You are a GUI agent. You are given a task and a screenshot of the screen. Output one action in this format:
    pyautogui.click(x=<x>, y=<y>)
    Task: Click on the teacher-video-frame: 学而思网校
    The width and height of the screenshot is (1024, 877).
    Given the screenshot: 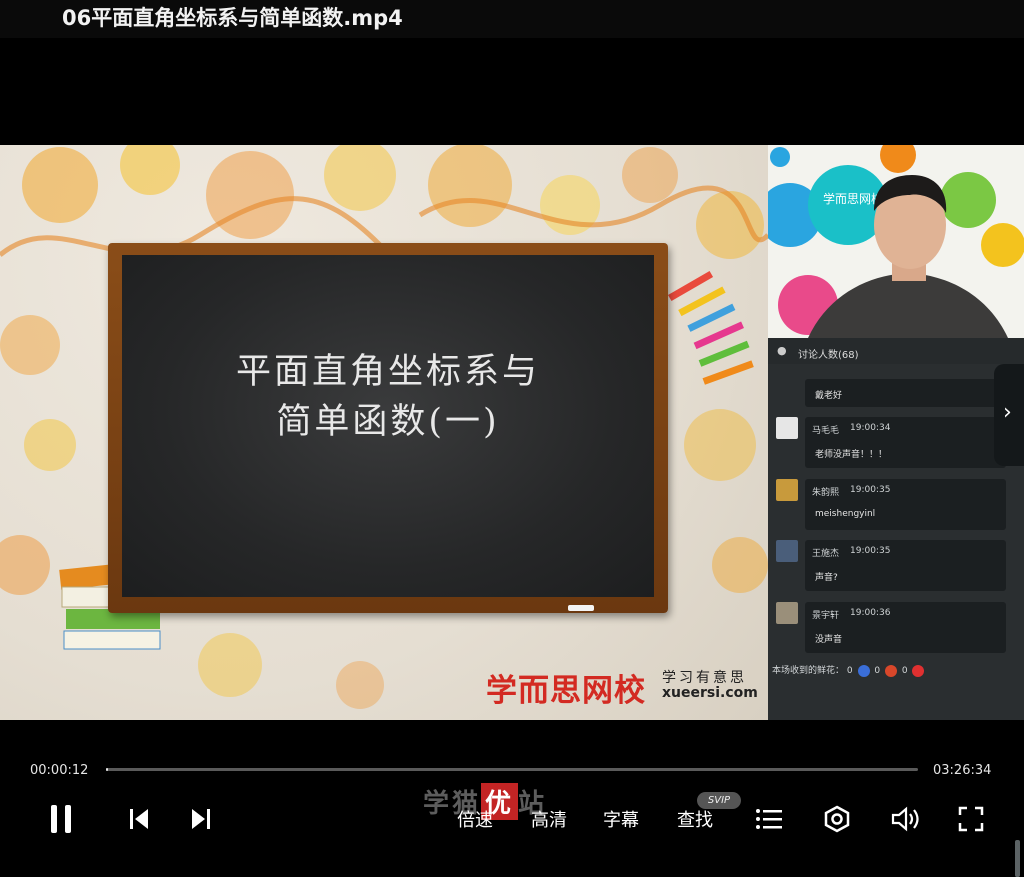 What is the action you would take?
    pyautogui.click(x=896, y=241)
    